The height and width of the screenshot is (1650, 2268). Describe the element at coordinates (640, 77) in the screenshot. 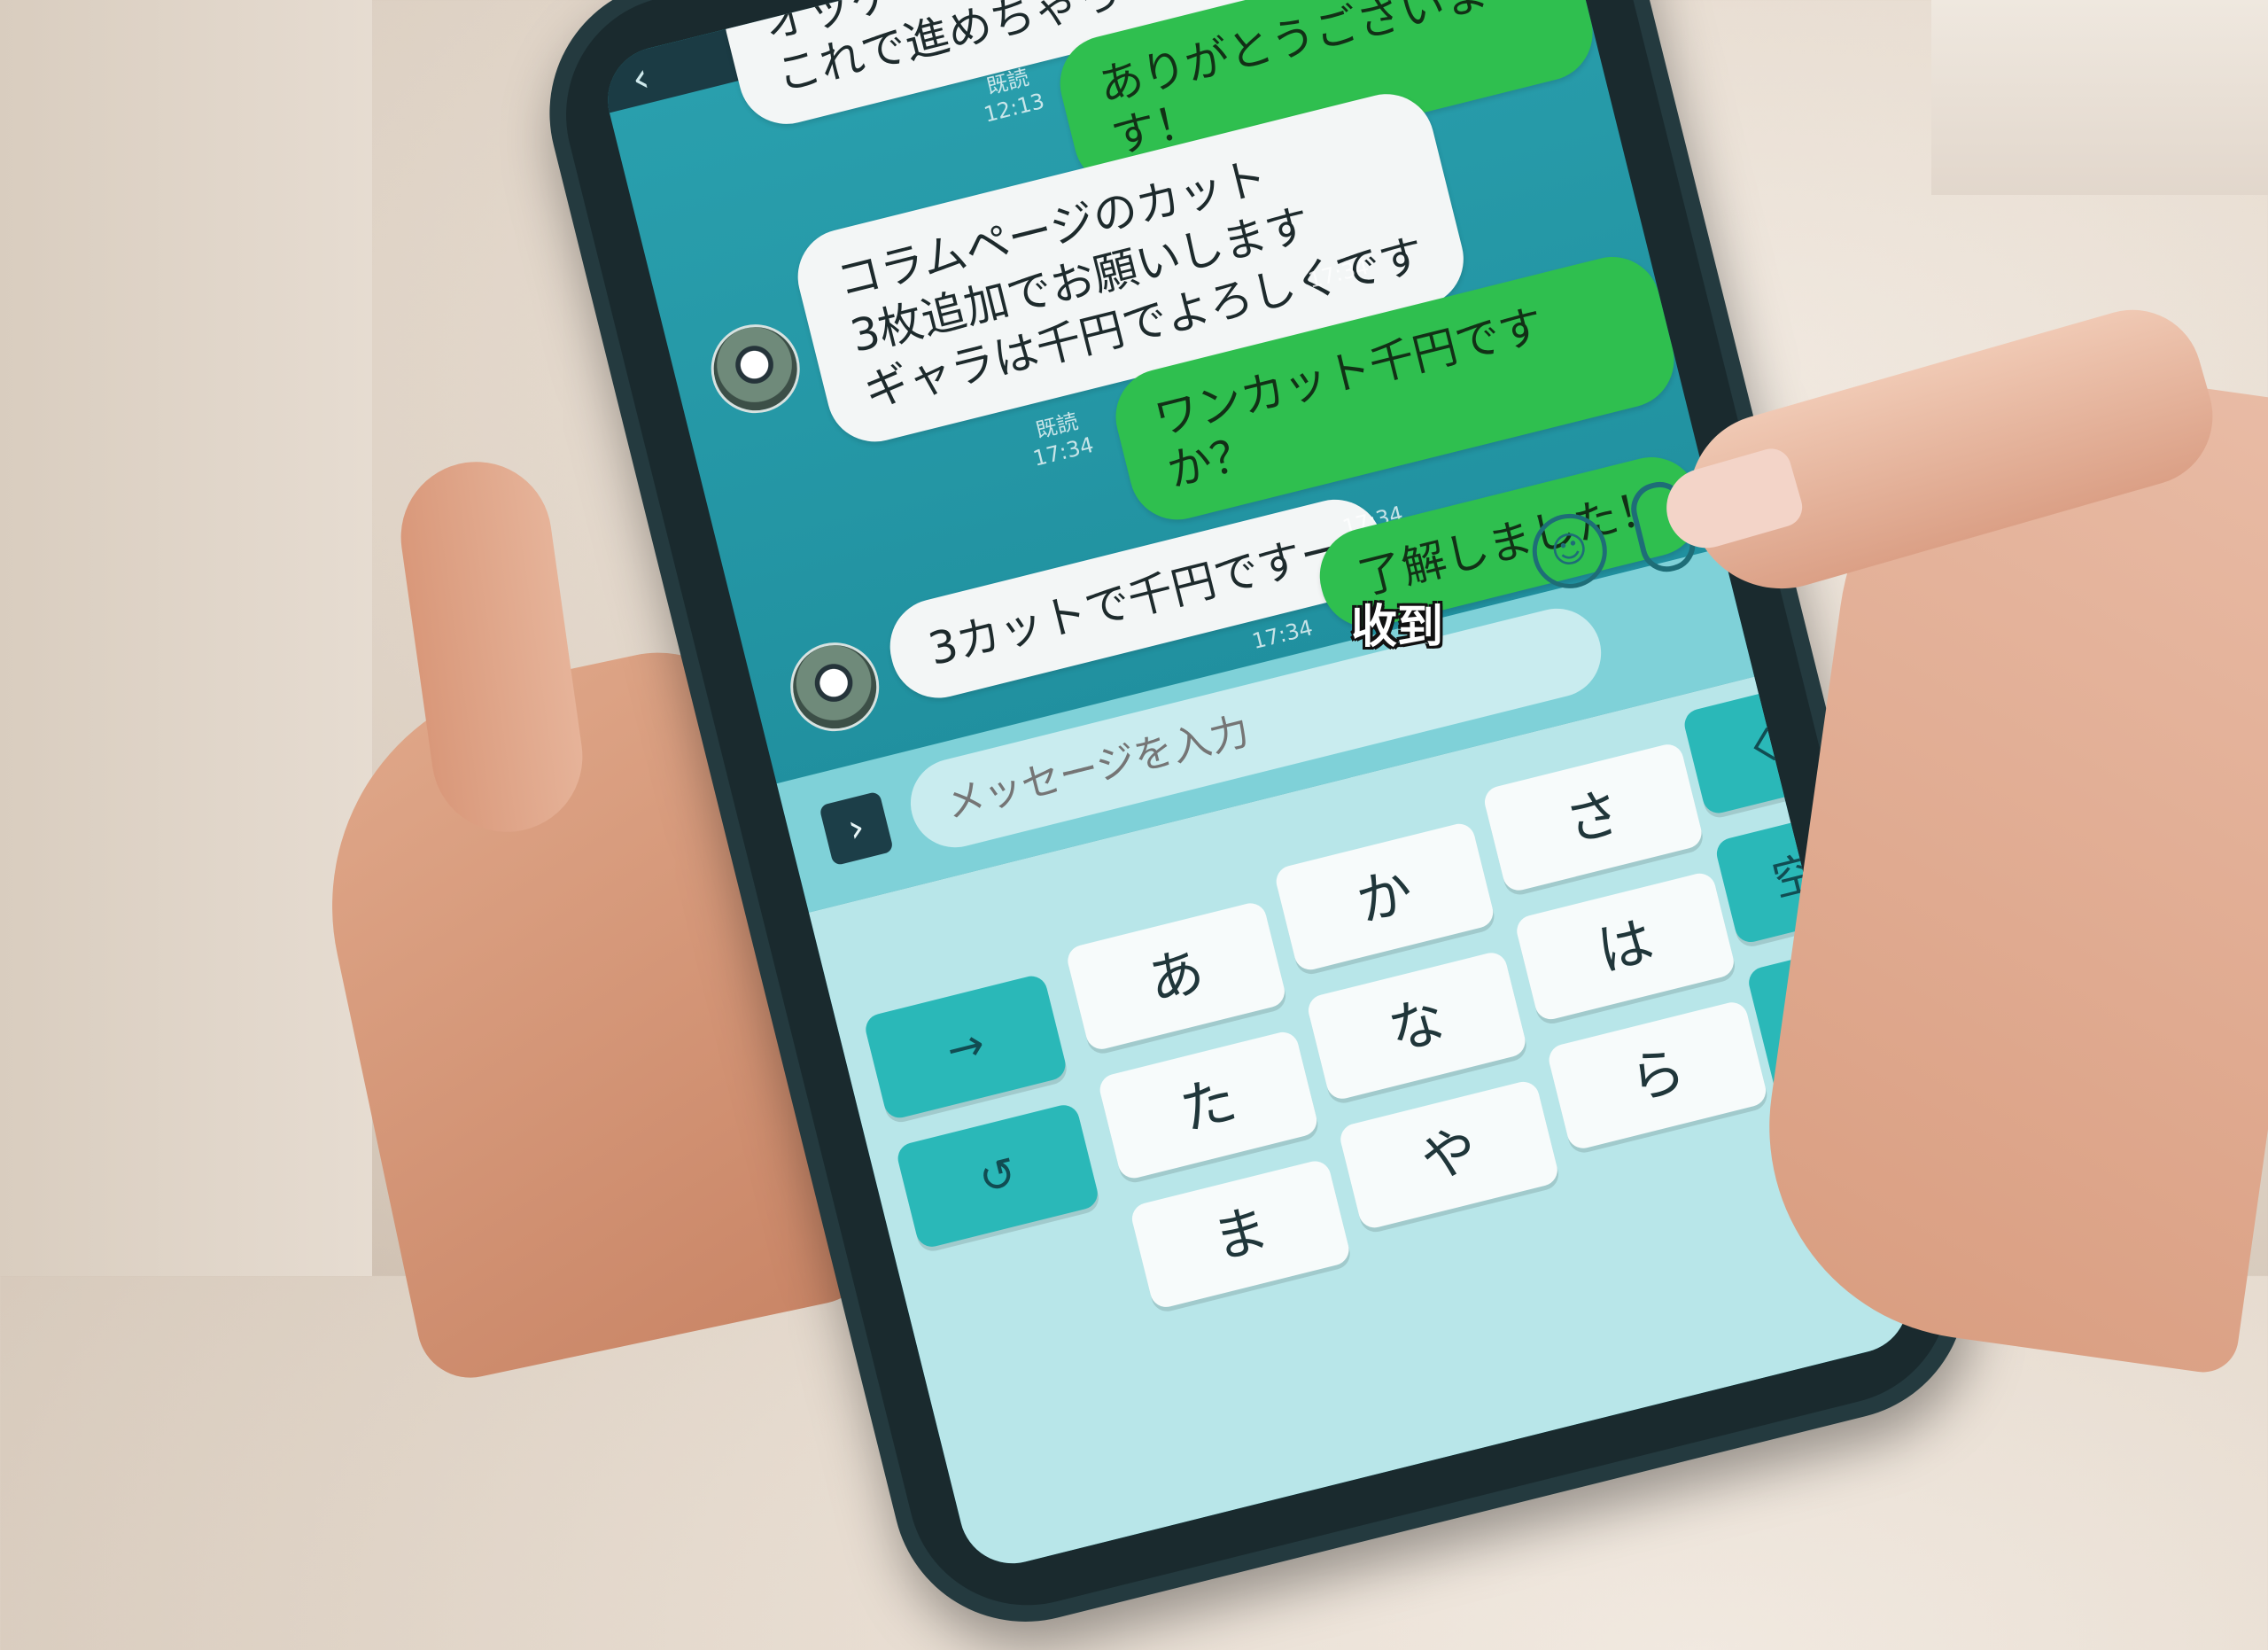

I see `back-chevron-icon: ‹` at that location.